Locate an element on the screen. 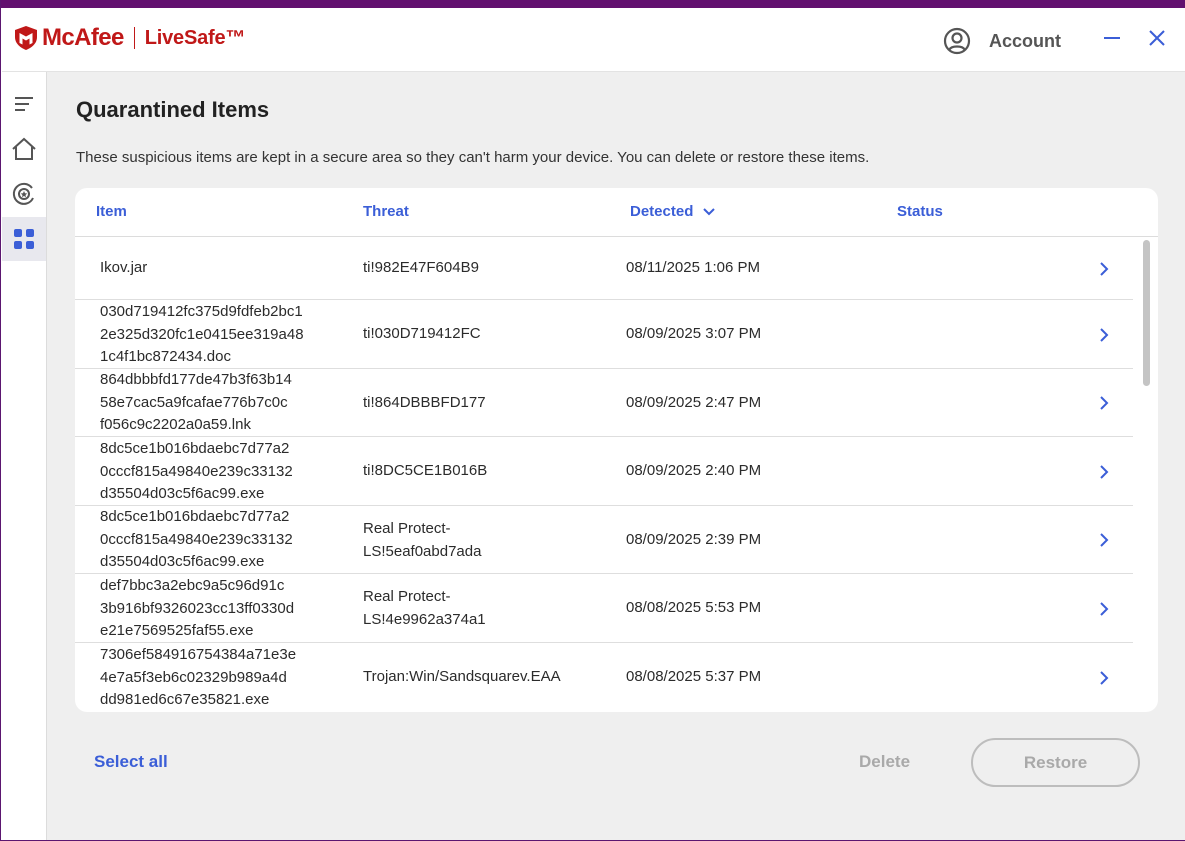  threat-name-cell: ti!8DC5CE1B016B is located at coordinates (483, 471).